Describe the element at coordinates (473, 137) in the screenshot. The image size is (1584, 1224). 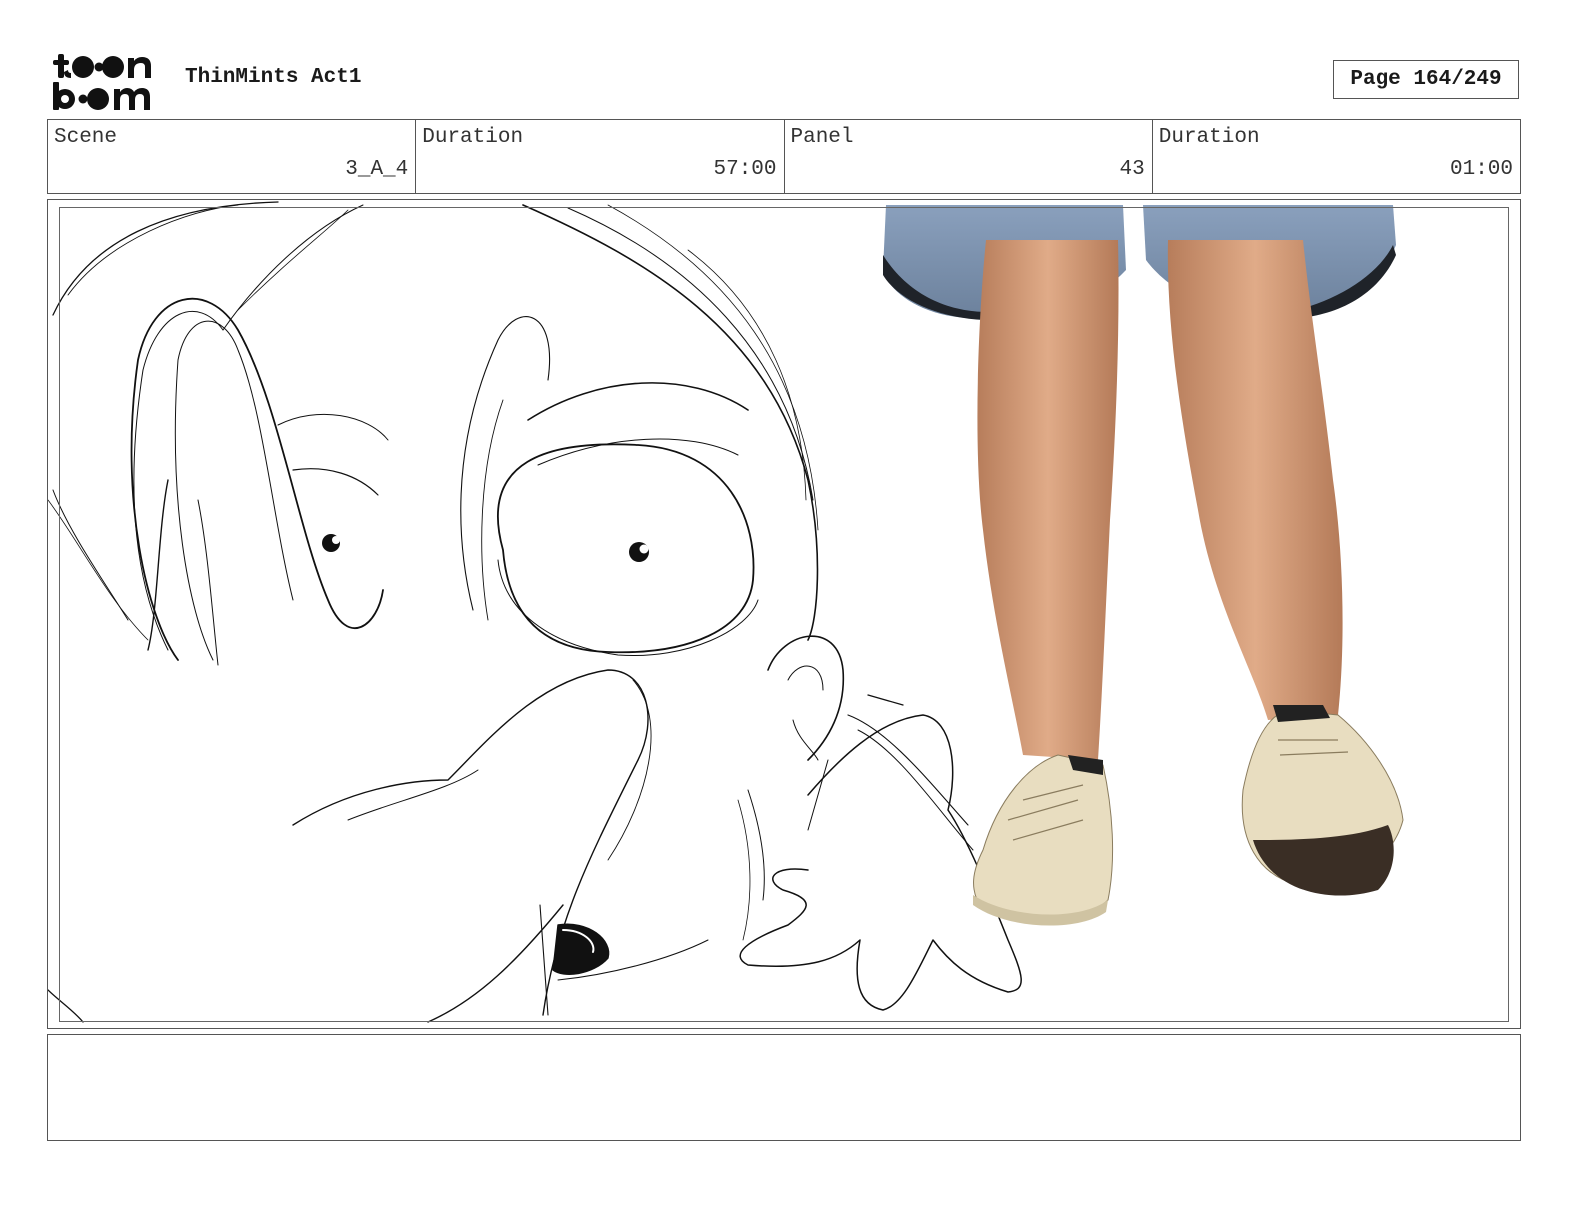
I see `scene-duration-label: Duration` at that location.